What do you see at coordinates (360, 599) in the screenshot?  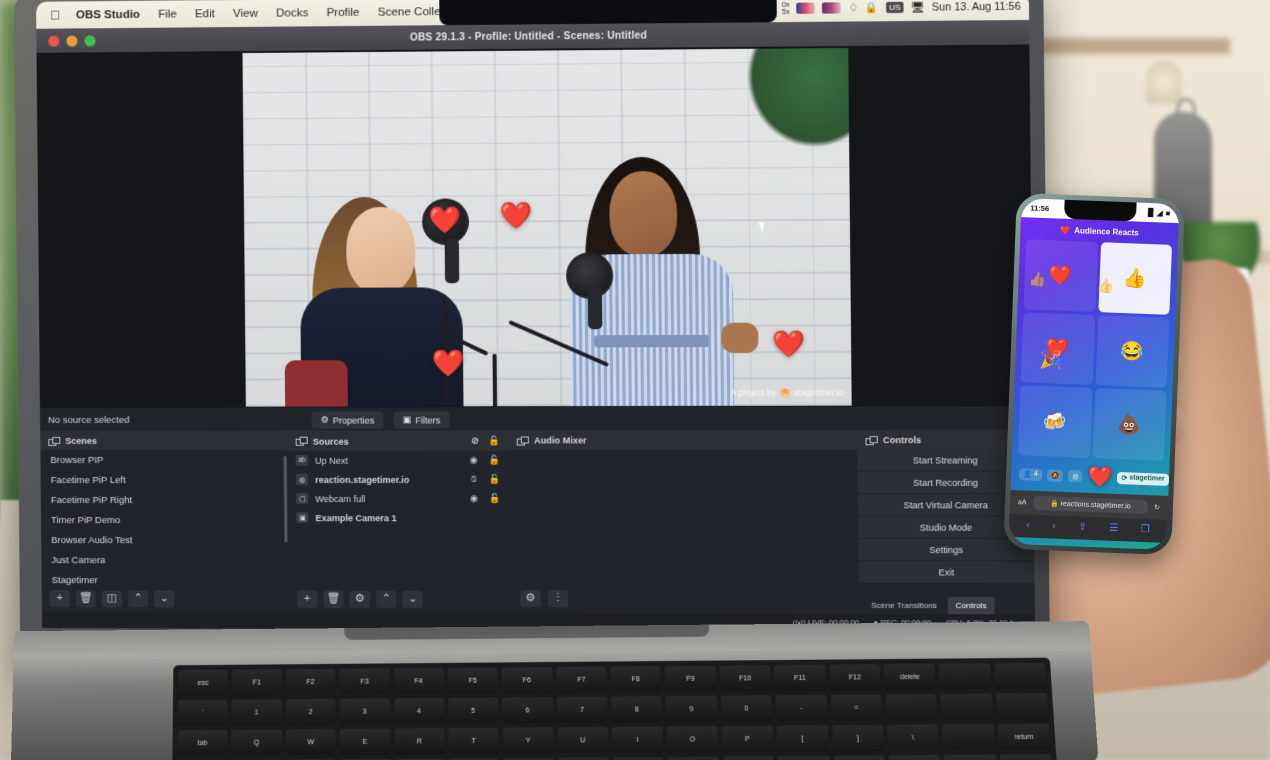 I see `source-settings-button: ⚙` at bounding box center [360, 599].